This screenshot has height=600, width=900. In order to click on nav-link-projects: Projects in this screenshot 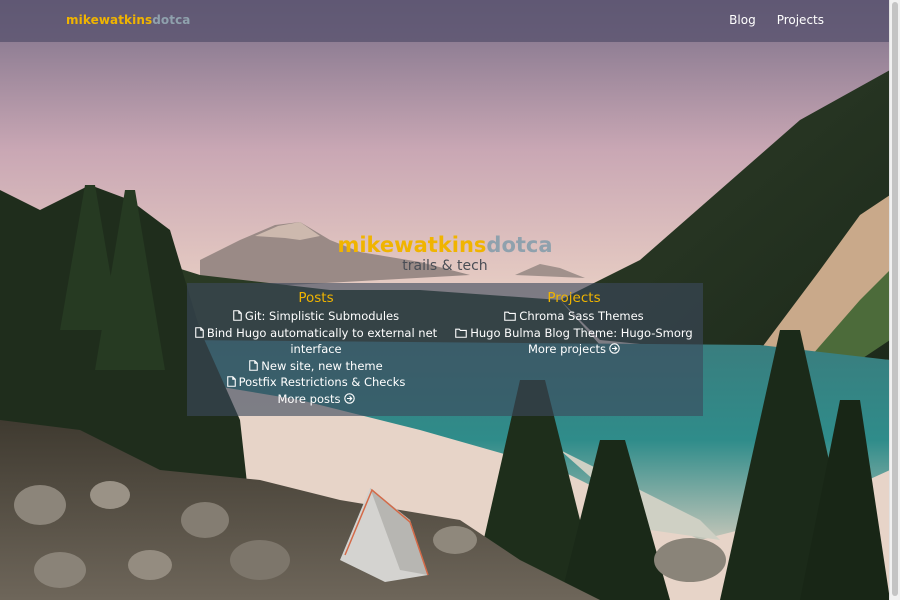, I will do `click(800, 20)`.